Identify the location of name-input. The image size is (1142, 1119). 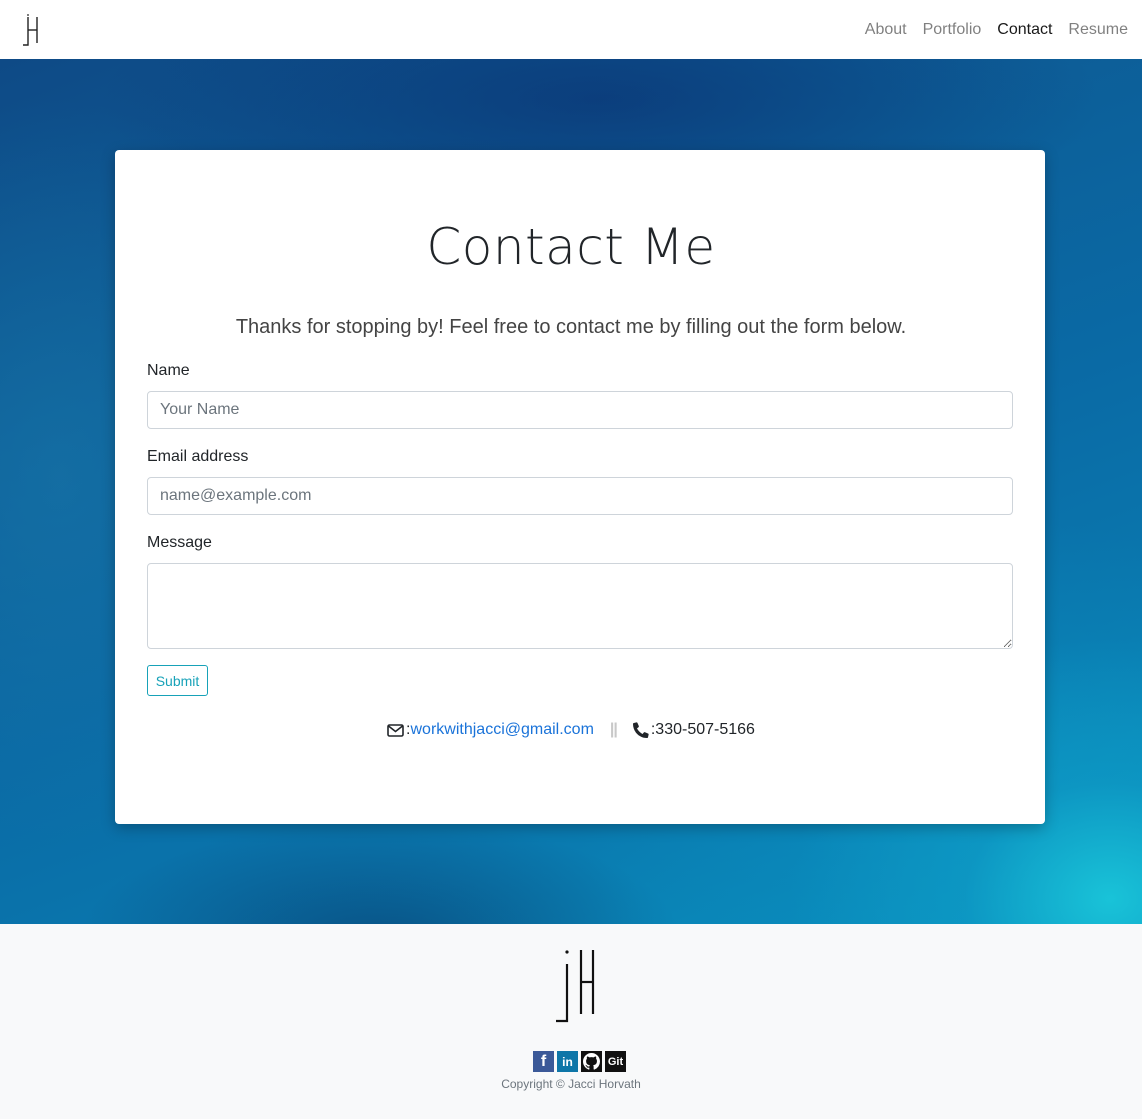
(580, 410).